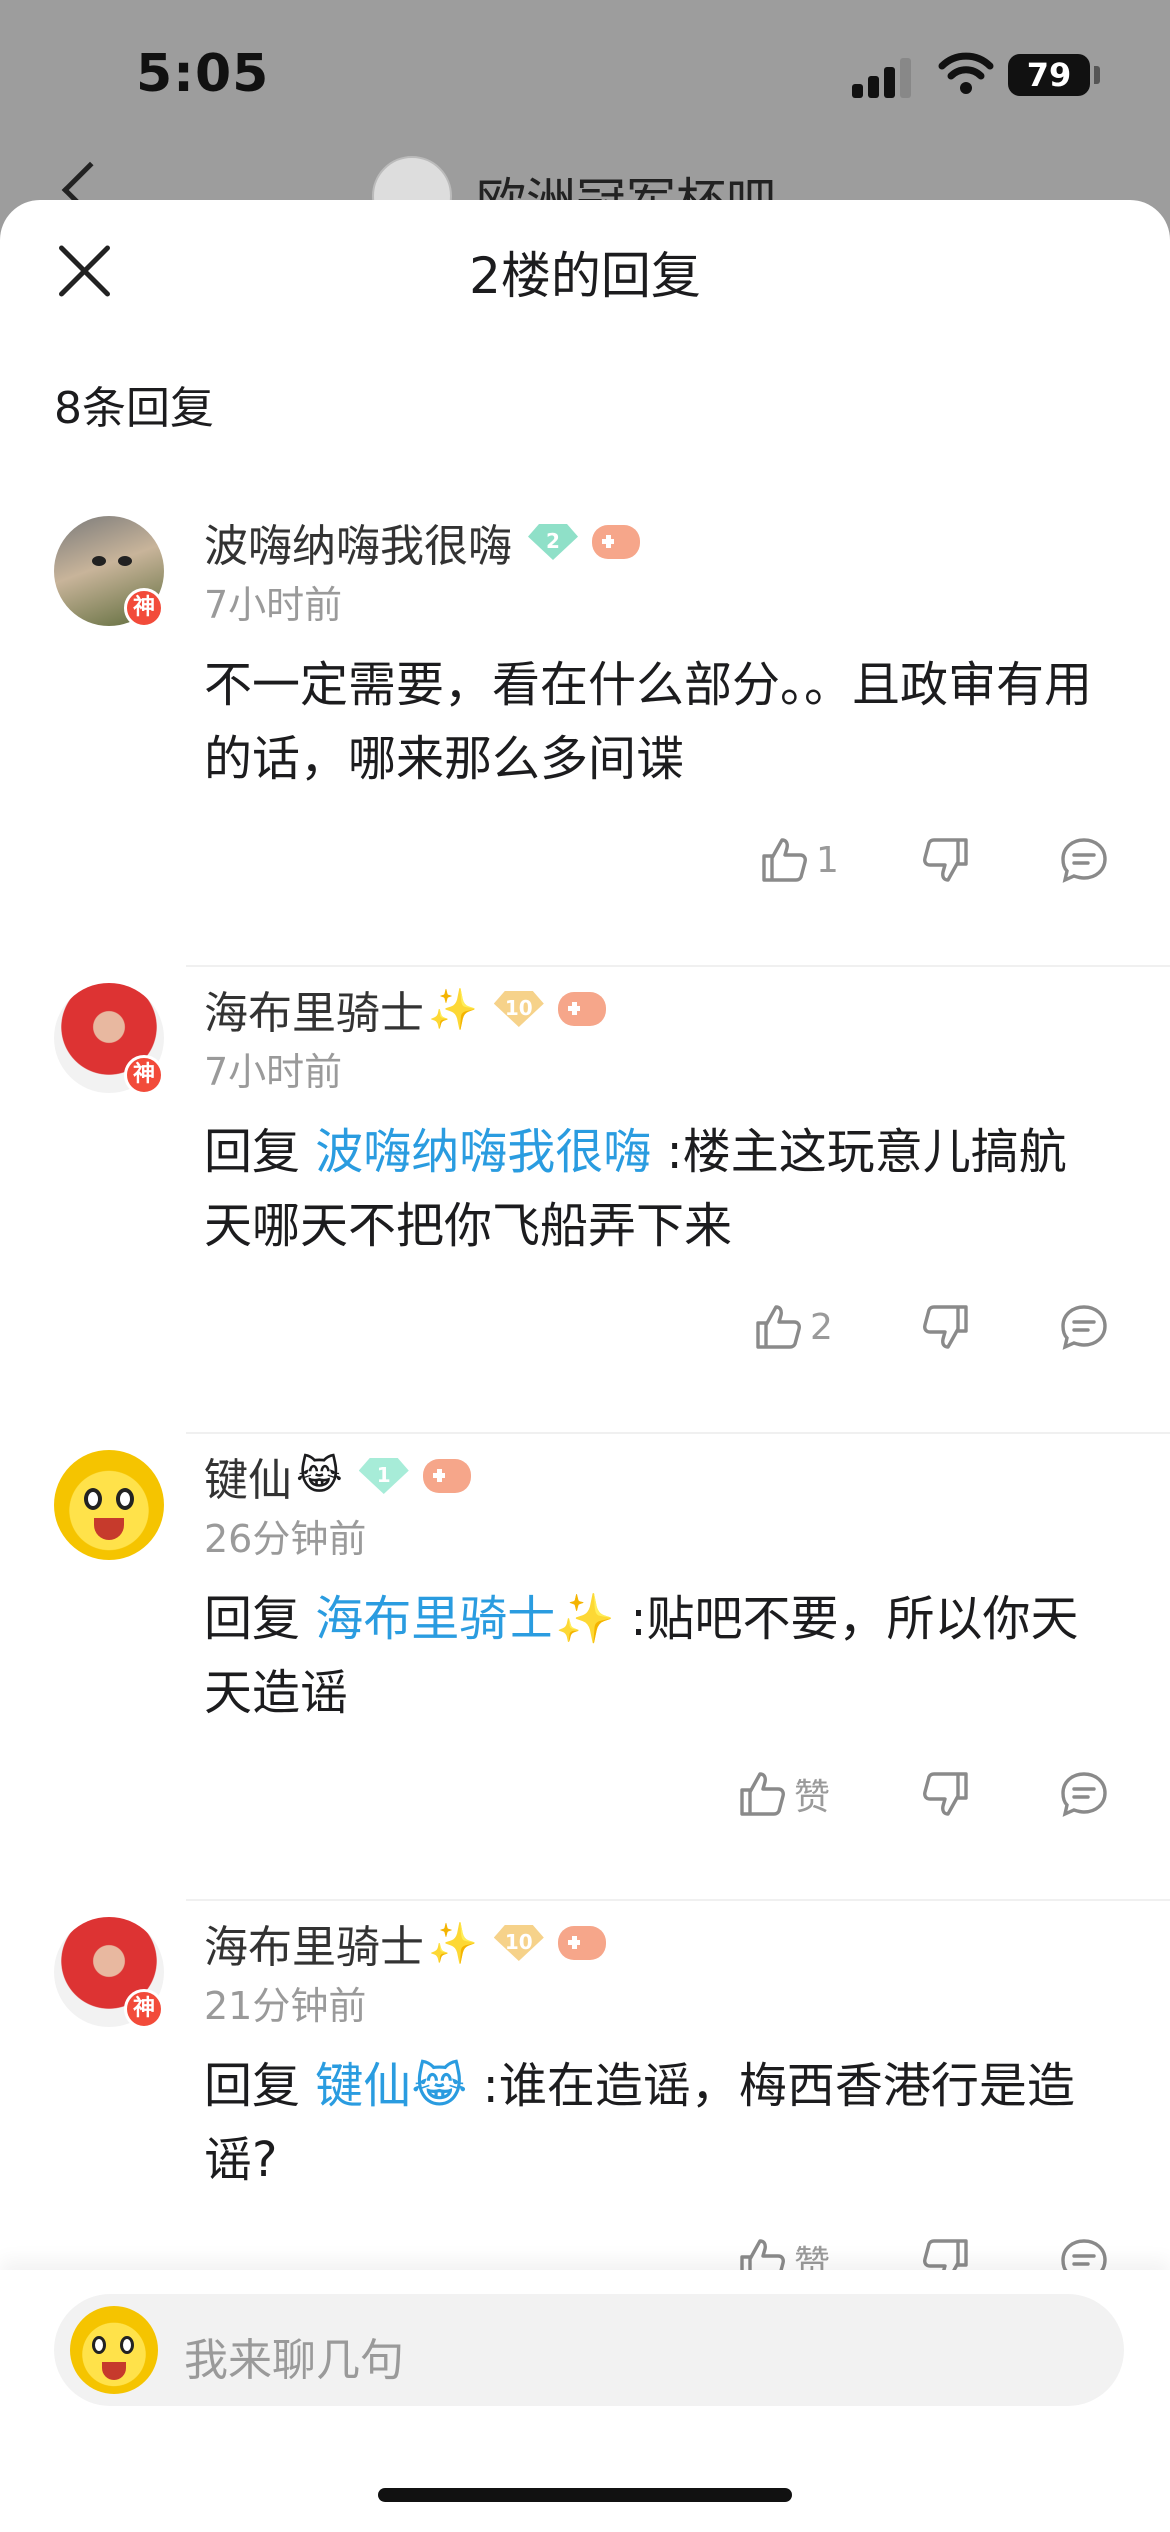 The width and height of the screenshot is (1170, 2532). What do you see at coordinates (883, 77) in the screenshot?
I see `cellular-signal-icon` at bounding box center [883, 77].